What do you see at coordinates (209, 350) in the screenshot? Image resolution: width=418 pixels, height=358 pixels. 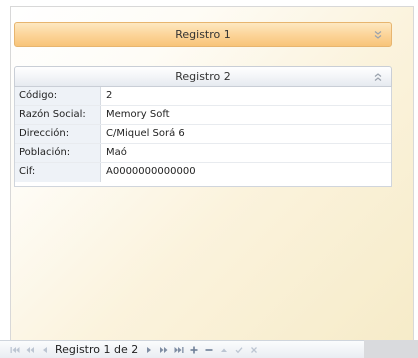 I see `delete-record-icon` at bounding box center [209, 350].